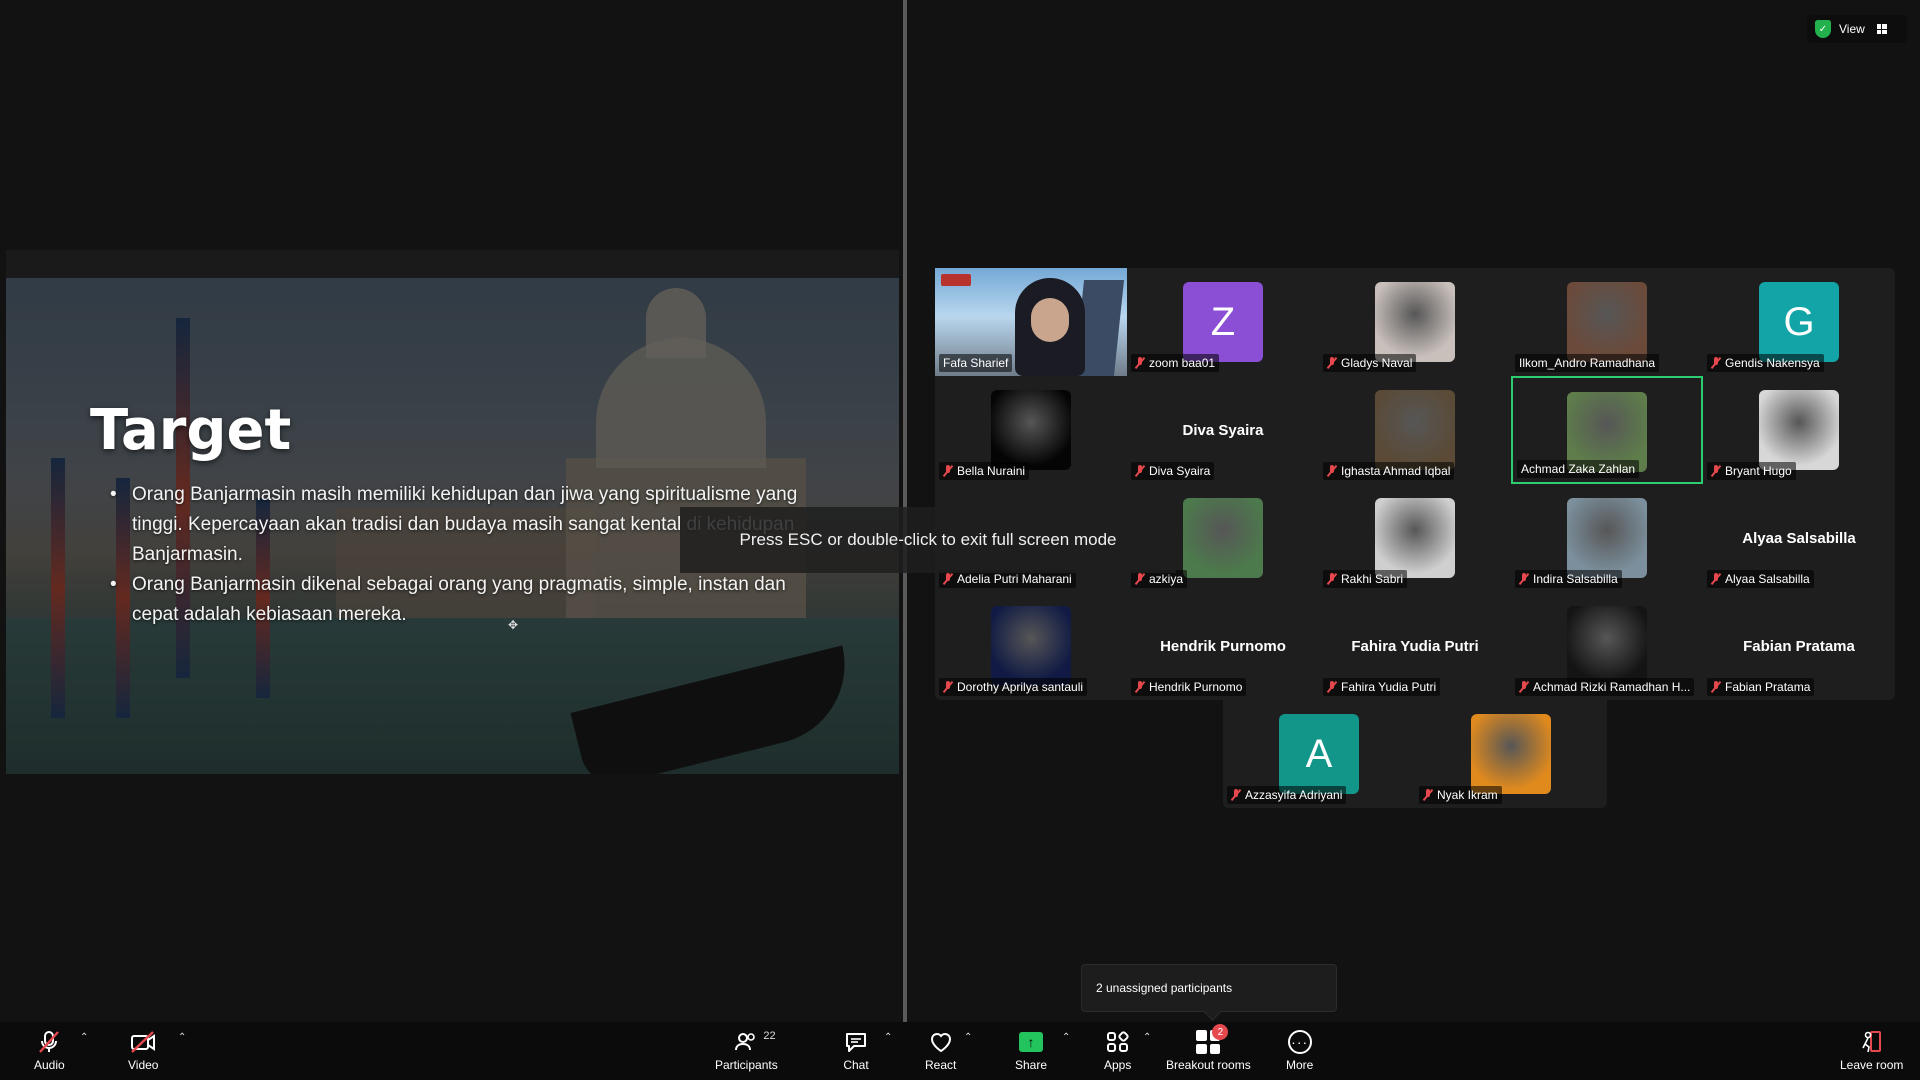 The height and width of the screenshot is (1080, 1920). I want to click on participant-tile: A Azzasyifa Adriyani, so click(1319, 754).